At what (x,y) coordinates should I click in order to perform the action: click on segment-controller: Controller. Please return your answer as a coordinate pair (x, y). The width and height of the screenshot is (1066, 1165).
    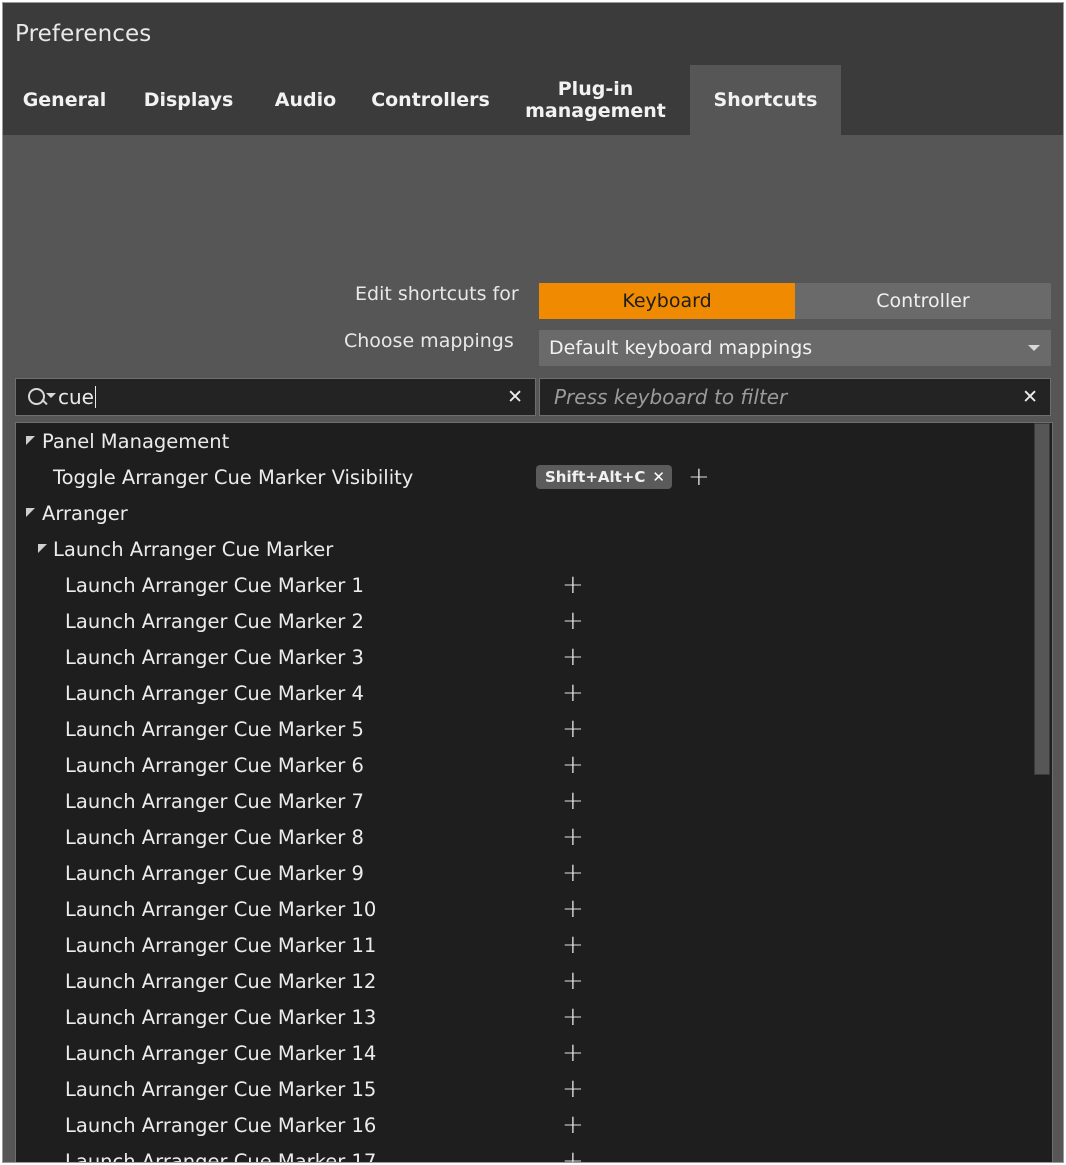
    Looking at the image, I should click on (923, 301).